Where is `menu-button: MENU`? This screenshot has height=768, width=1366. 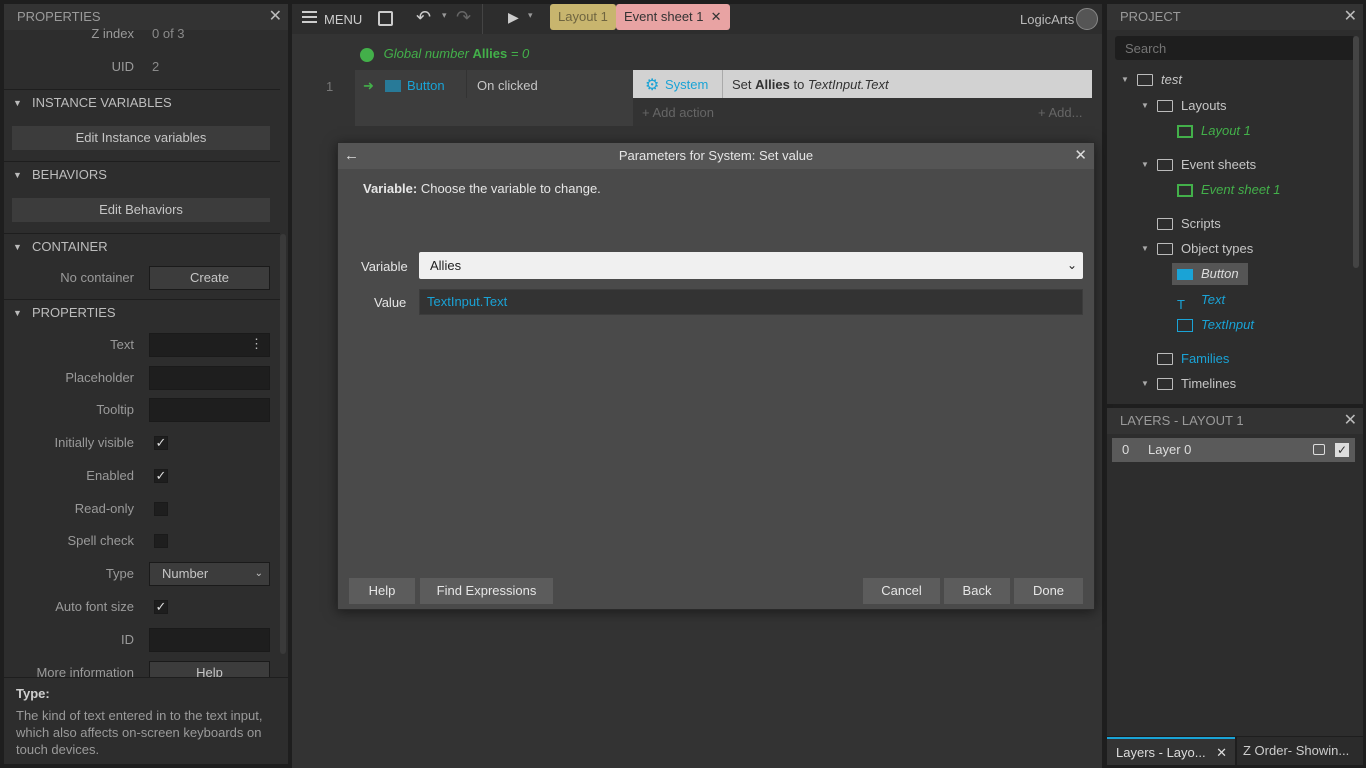 menu-button: MENU is located at coordinates (343, 19).